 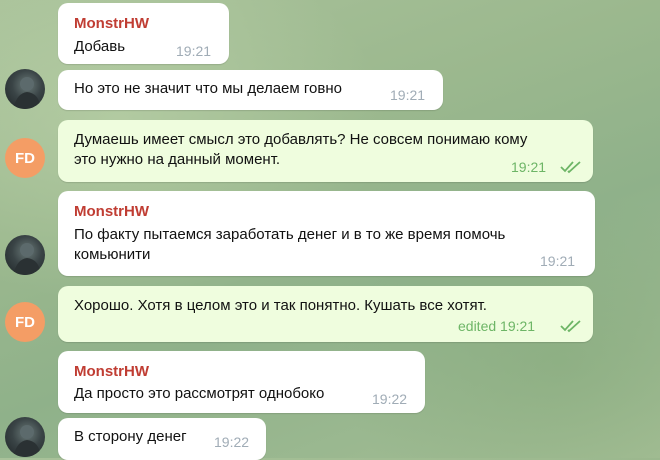 I want to click on message-bubble: В сторону денег 19:22, so click(x=162, y=439).